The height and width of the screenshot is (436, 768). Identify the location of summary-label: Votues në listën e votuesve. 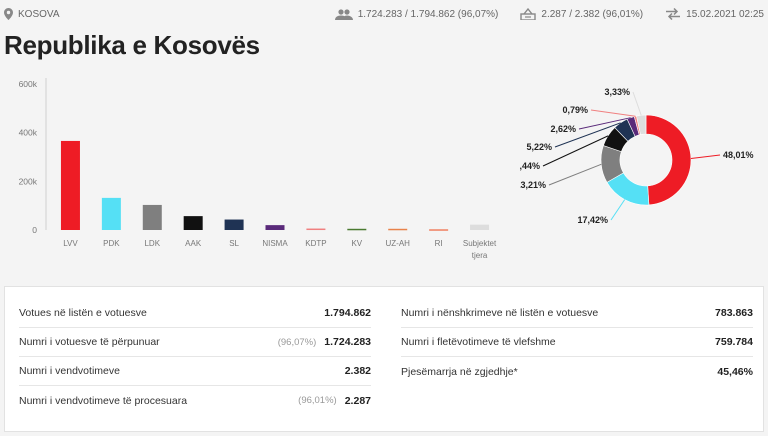
(83, 313).